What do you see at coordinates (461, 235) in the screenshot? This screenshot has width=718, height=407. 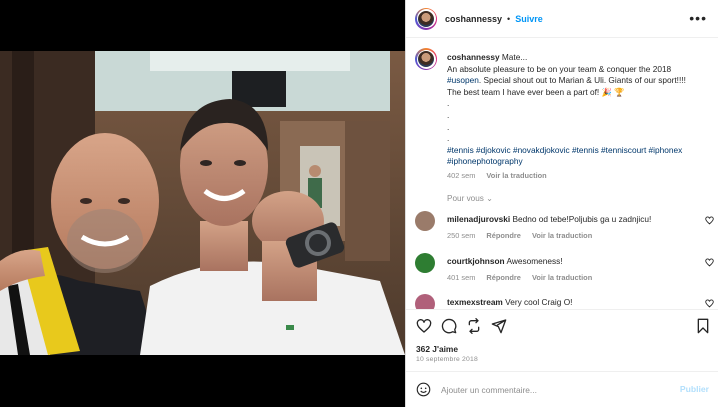 I see `comment-time: 250 sem` at bounding box center [461, 235].